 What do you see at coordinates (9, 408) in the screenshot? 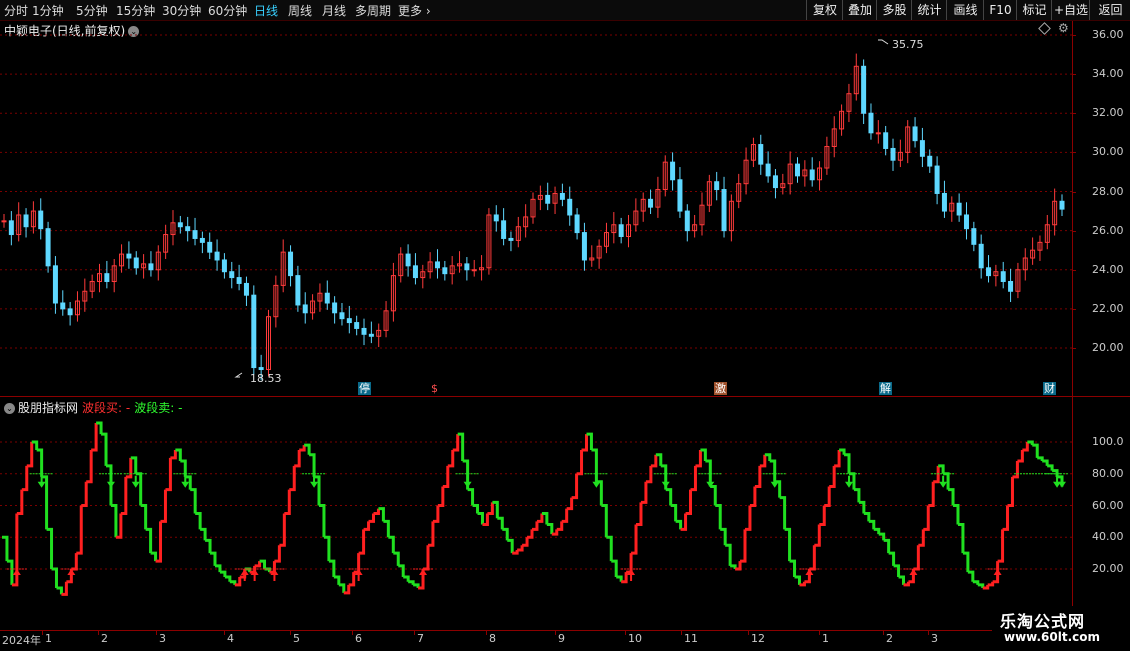
I see `chevron-down-icon: ⌄` at bounding box center [9, 408].